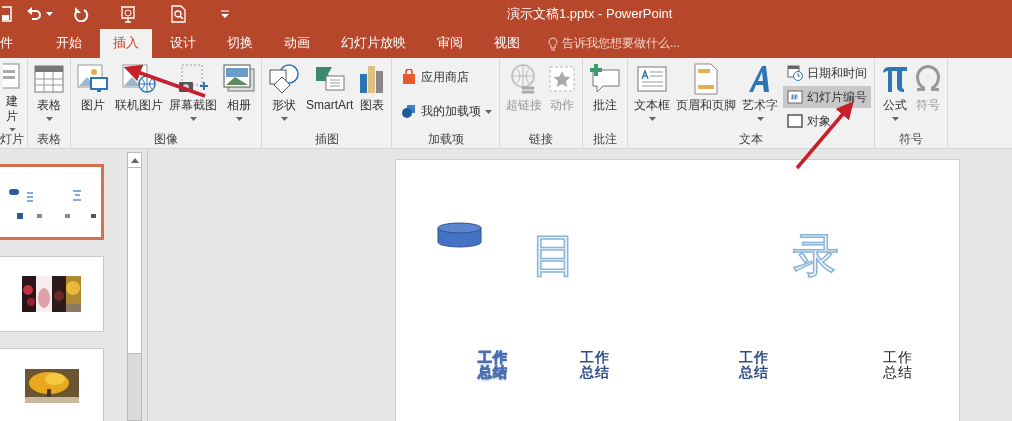 This screenshot has height=421, width=1012. Describe the element at coordinates (126, 43) in the screenshot. I see `ribbon-tab: 插入` at that location.